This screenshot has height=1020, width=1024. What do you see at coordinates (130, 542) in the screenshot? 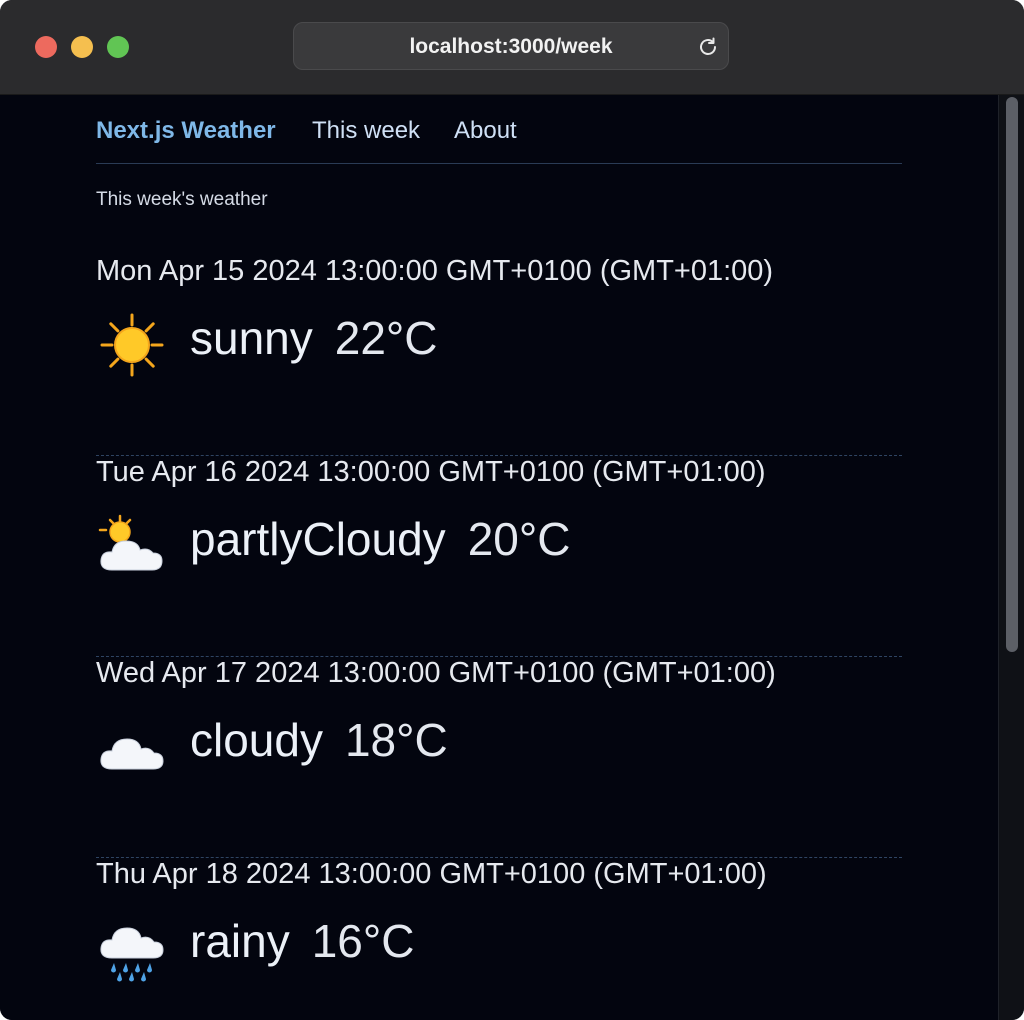
I see `sun-behind-cloud-icon` at bounding box center [130, 542].